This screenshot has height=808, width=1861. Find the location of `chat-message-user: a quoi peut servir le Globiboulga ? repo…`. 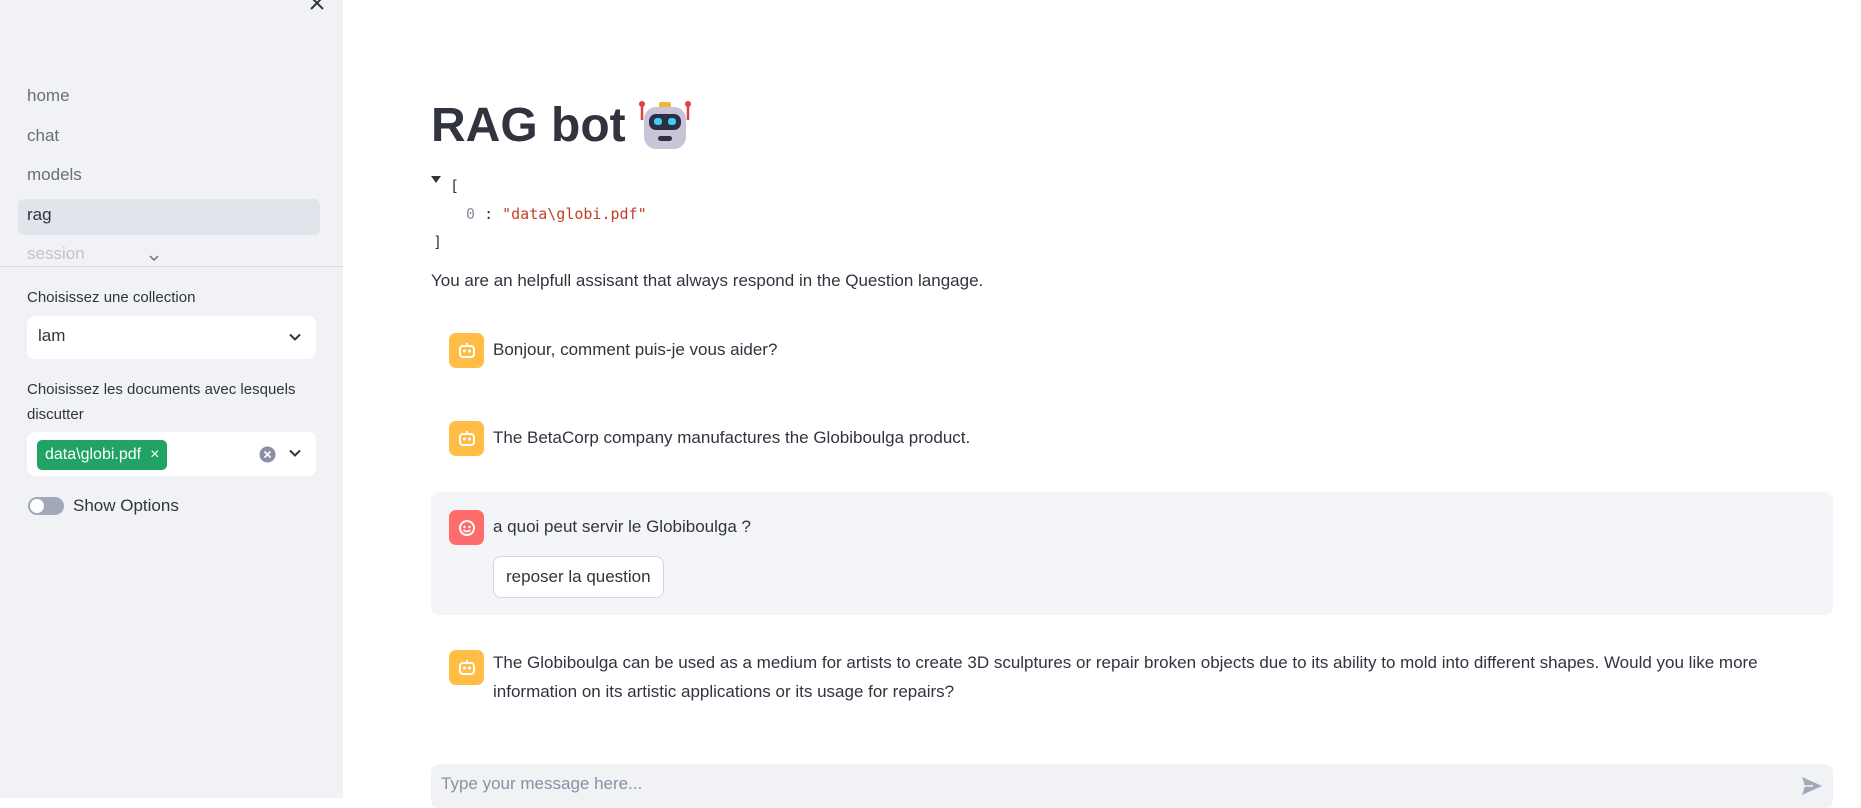

chat-message-user: a quoi peut servir le Globiboulga ? repo… is located at coordinates (1132, 553).